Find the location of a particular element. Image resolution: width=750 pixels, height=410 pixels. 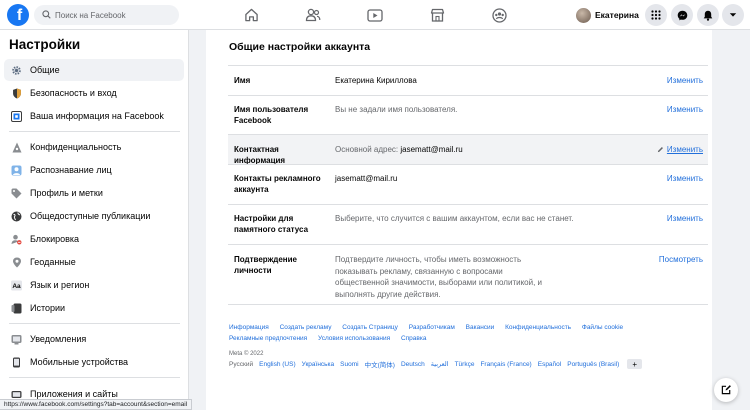

facebook-info-icon is located at coordinates (16, 116).